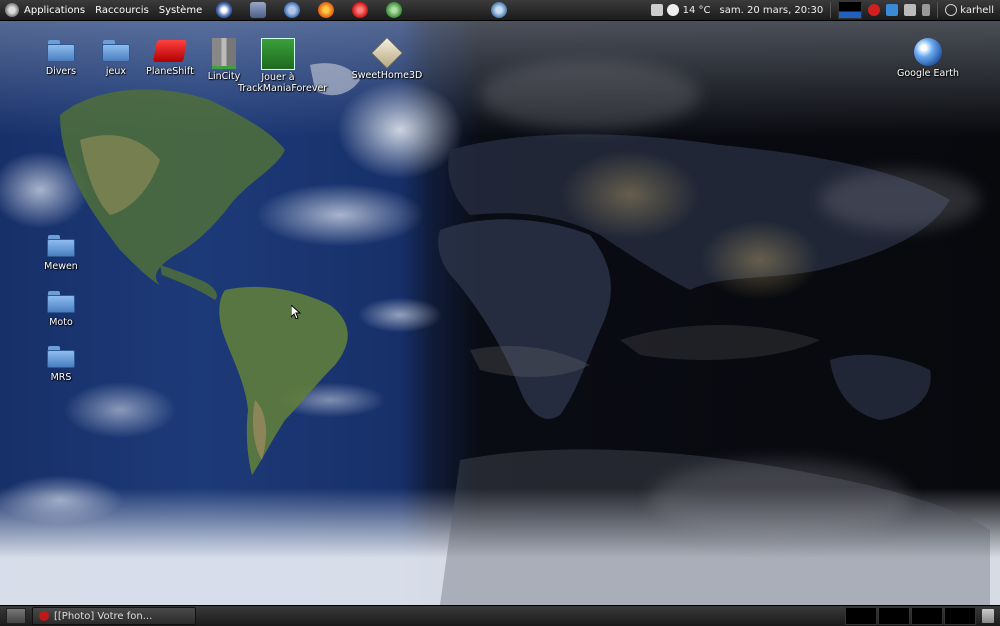 The image size is (1000, 626). I want to click on places-menu-label: Raccourcis, so click(122, 10).